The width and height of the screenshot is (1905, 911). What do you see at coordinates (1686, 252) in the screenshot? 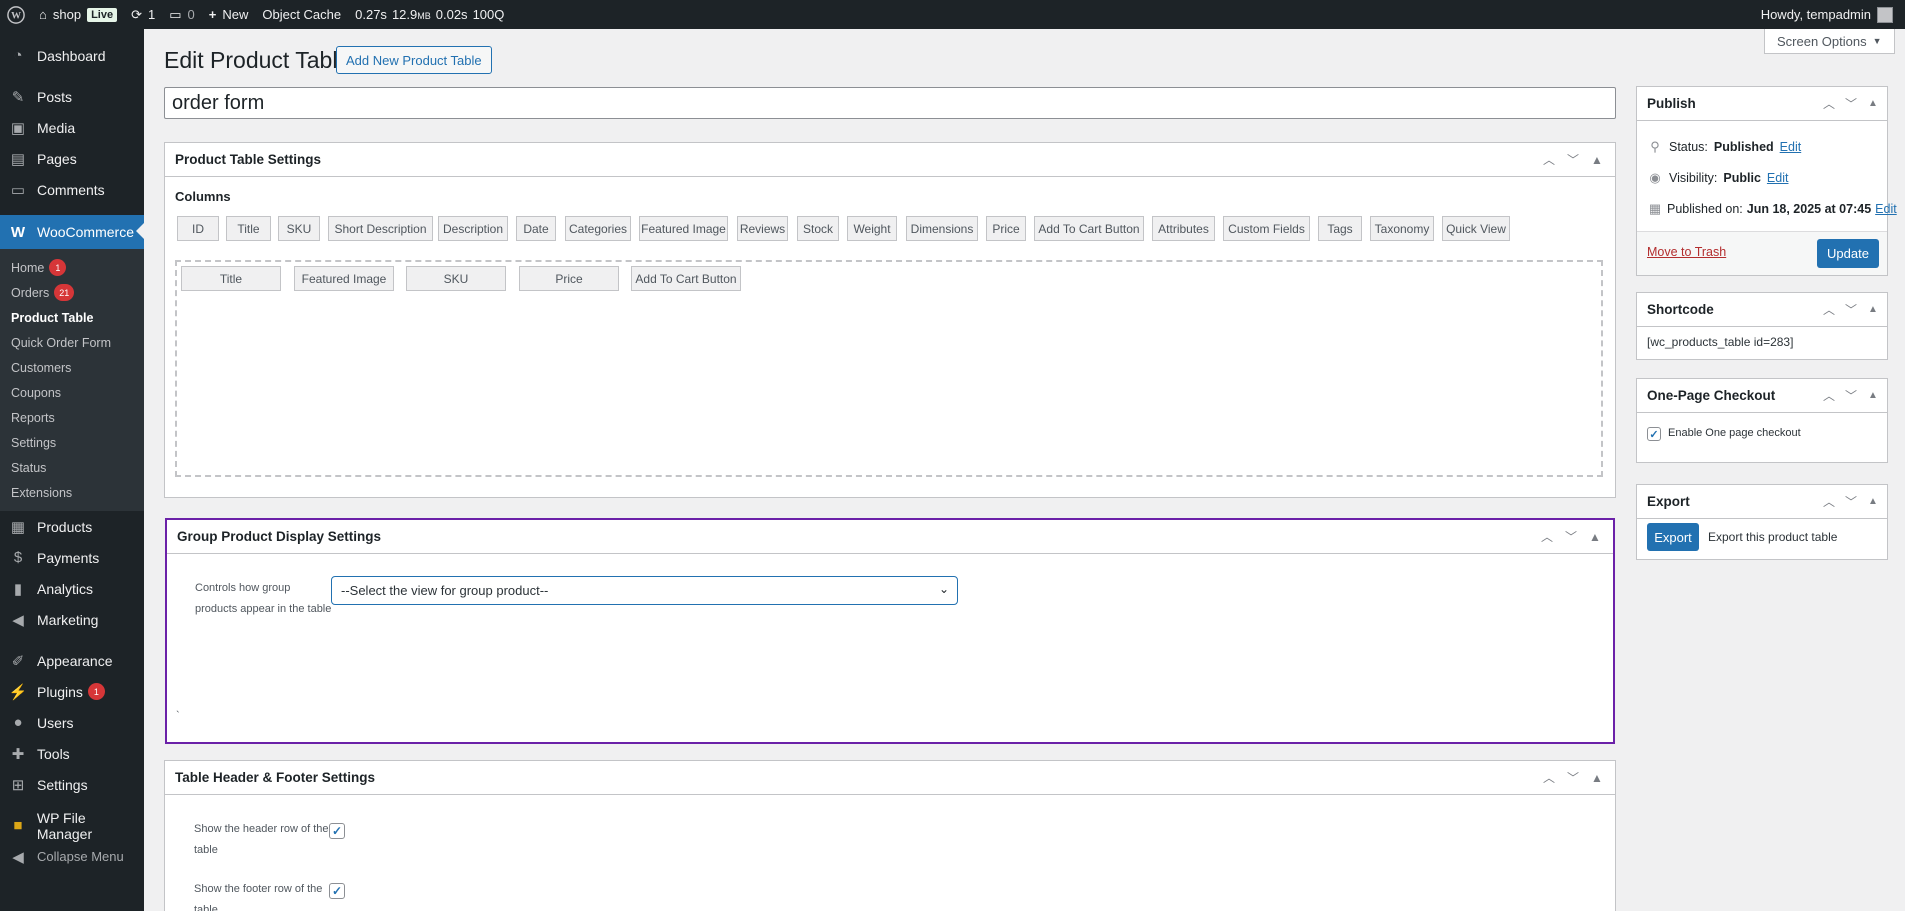
I see `move-to-trash-link: Move to Trash` at bounding box center [1686, 252].